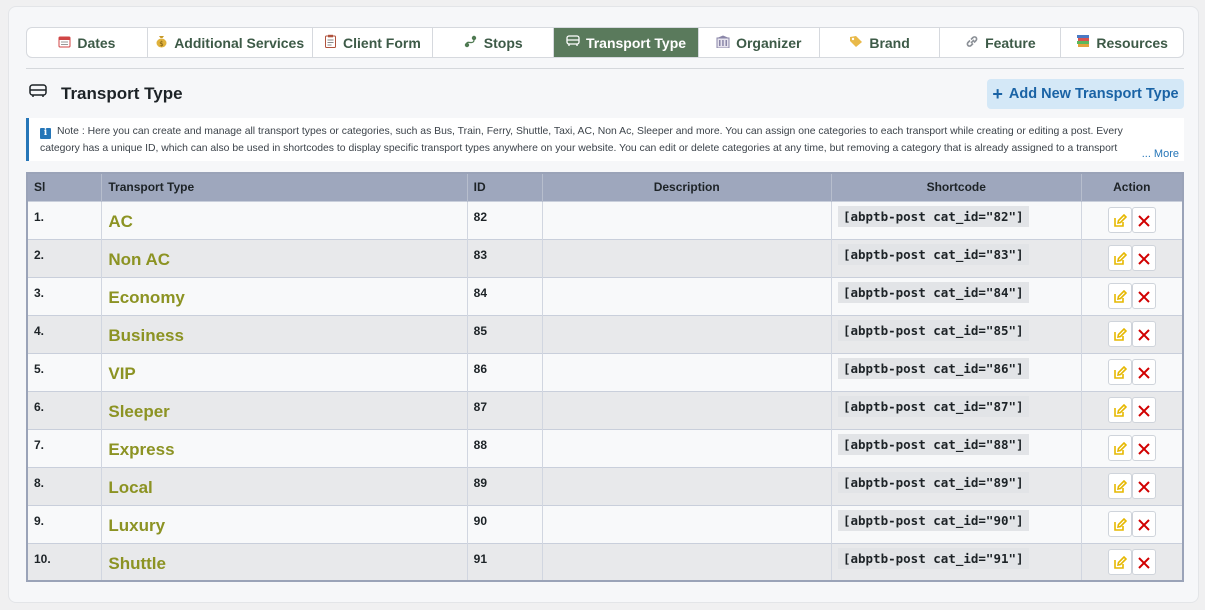 The image size is (1205, 610). I want to click on row-transport-type: Non AC, so click(284, 257).